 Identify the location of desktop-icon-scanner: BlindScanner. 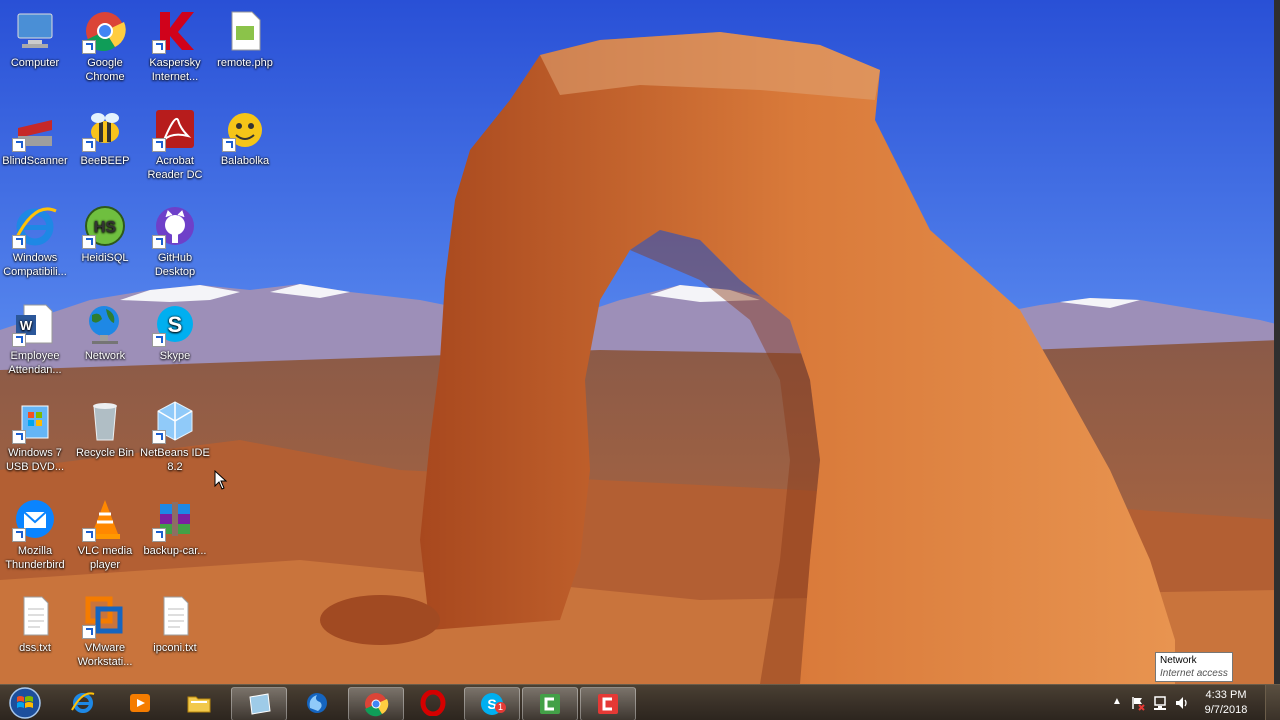
(35, 137).